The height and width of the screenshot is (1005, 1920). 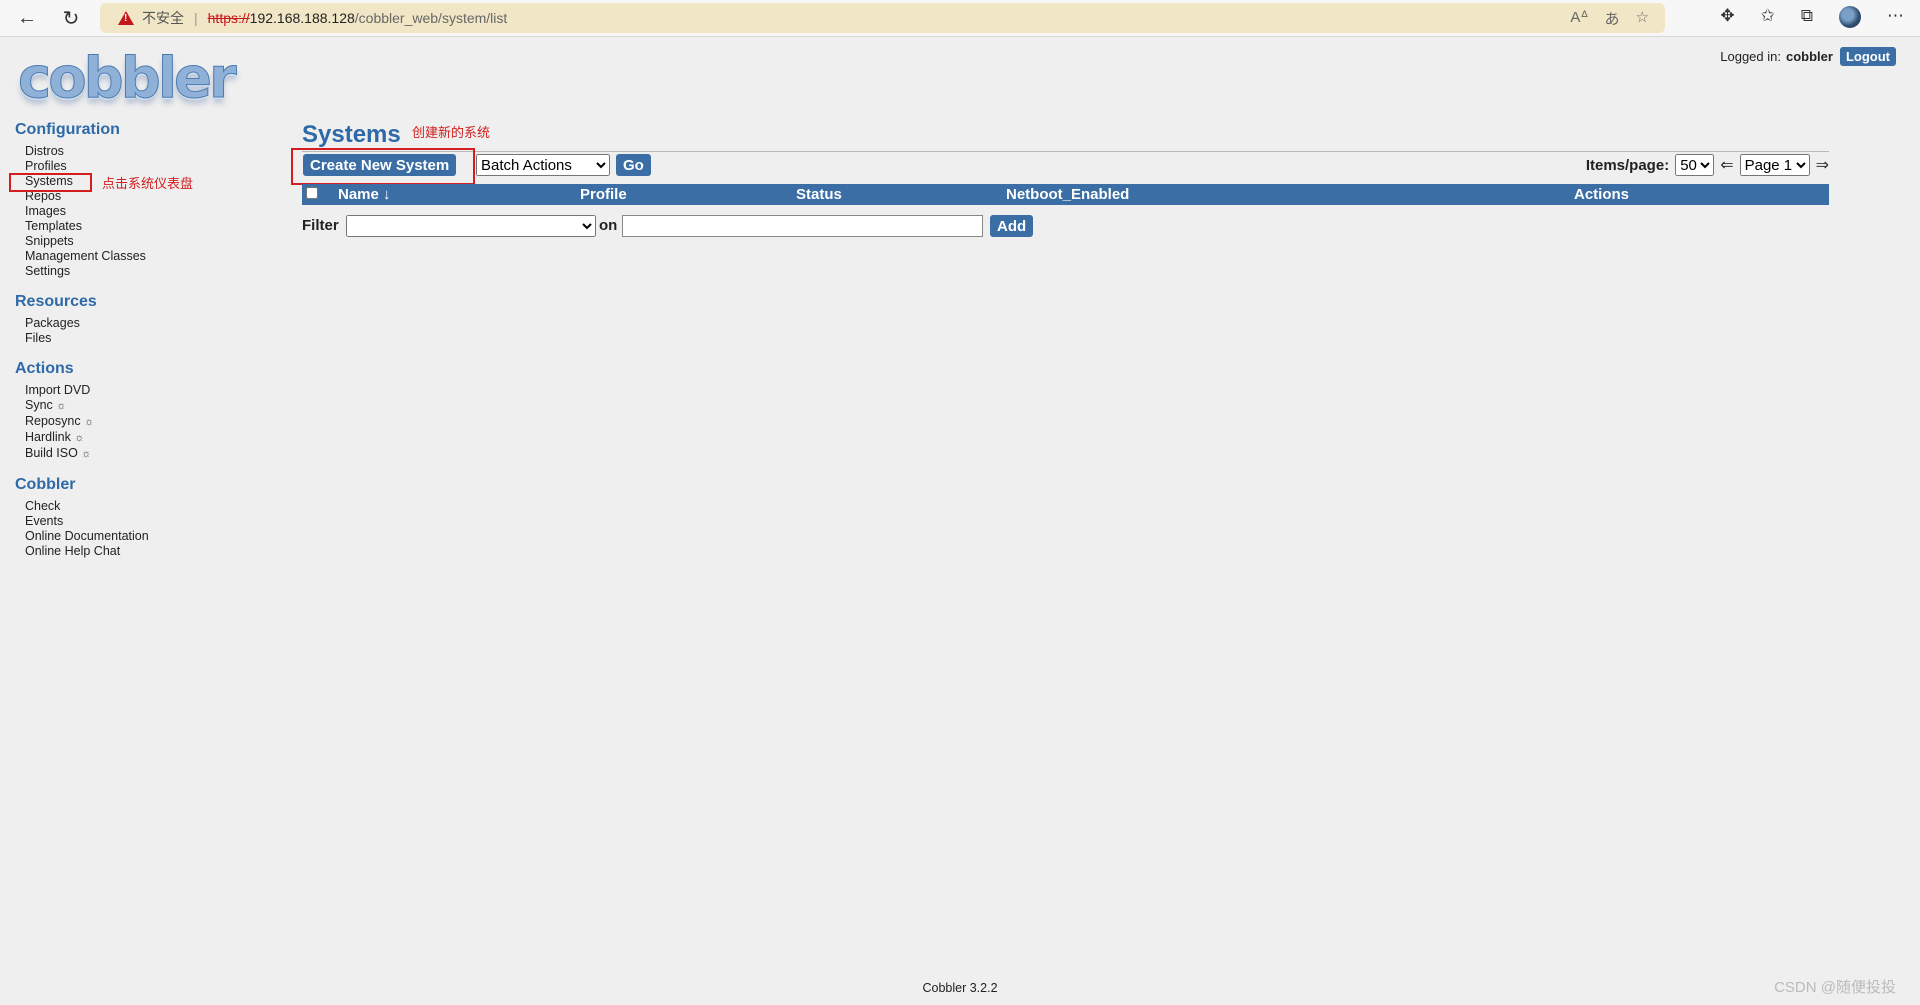 I want to click on filter-label: Filter, so click(x=320, y=225).